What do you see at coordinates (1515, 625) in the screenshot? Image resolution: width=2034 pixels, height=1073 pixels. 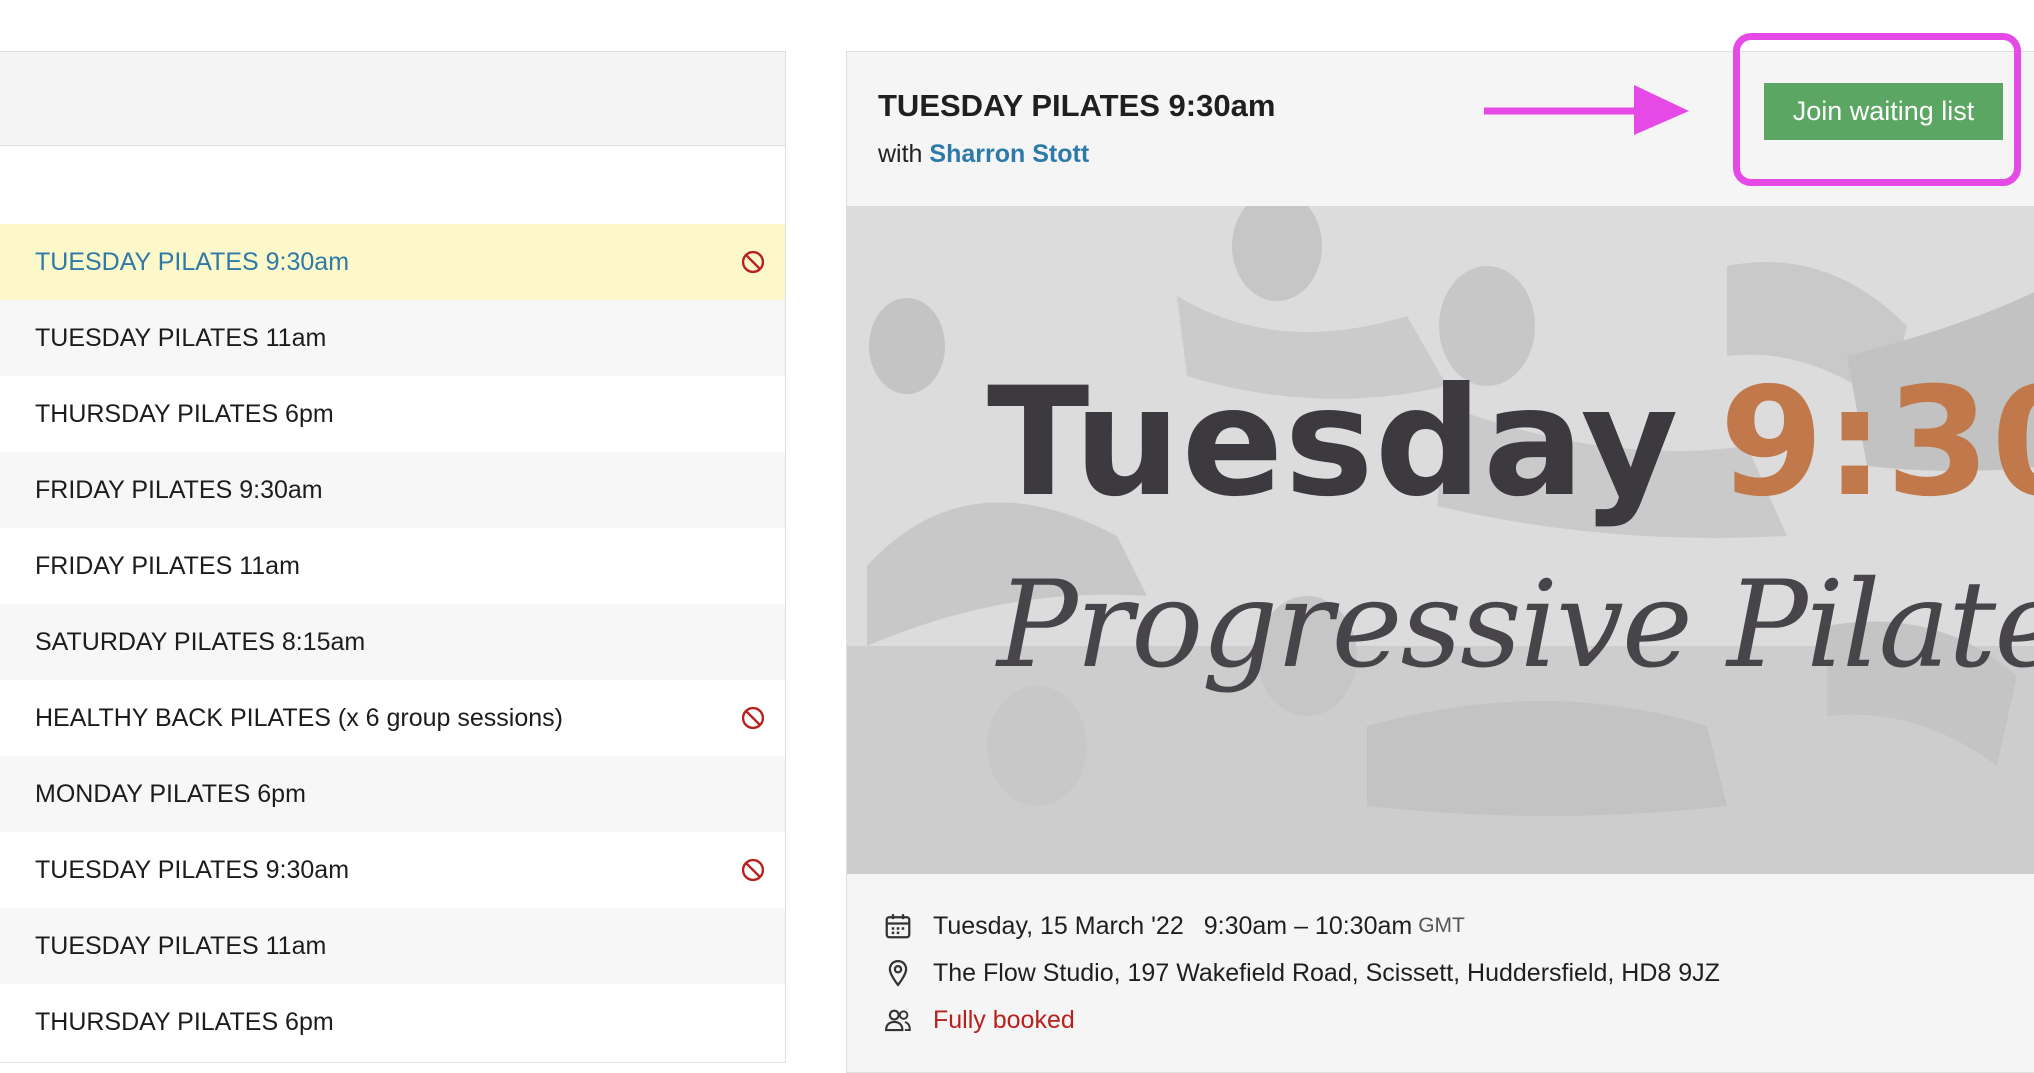 I see `banner-script-text: Progressive Pilates` at bounding box center [1515, 625].